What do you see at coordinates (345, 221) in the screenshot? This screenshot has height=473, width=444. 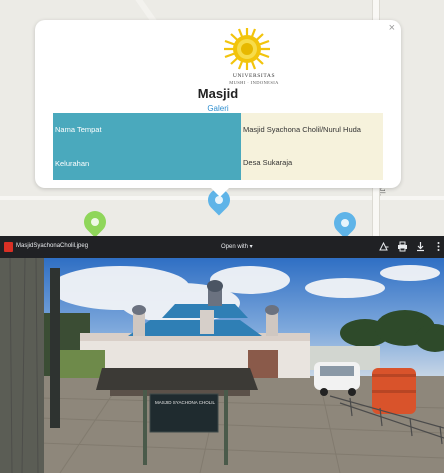 I see `map-marker-blue` at bounding box center [345, 221].